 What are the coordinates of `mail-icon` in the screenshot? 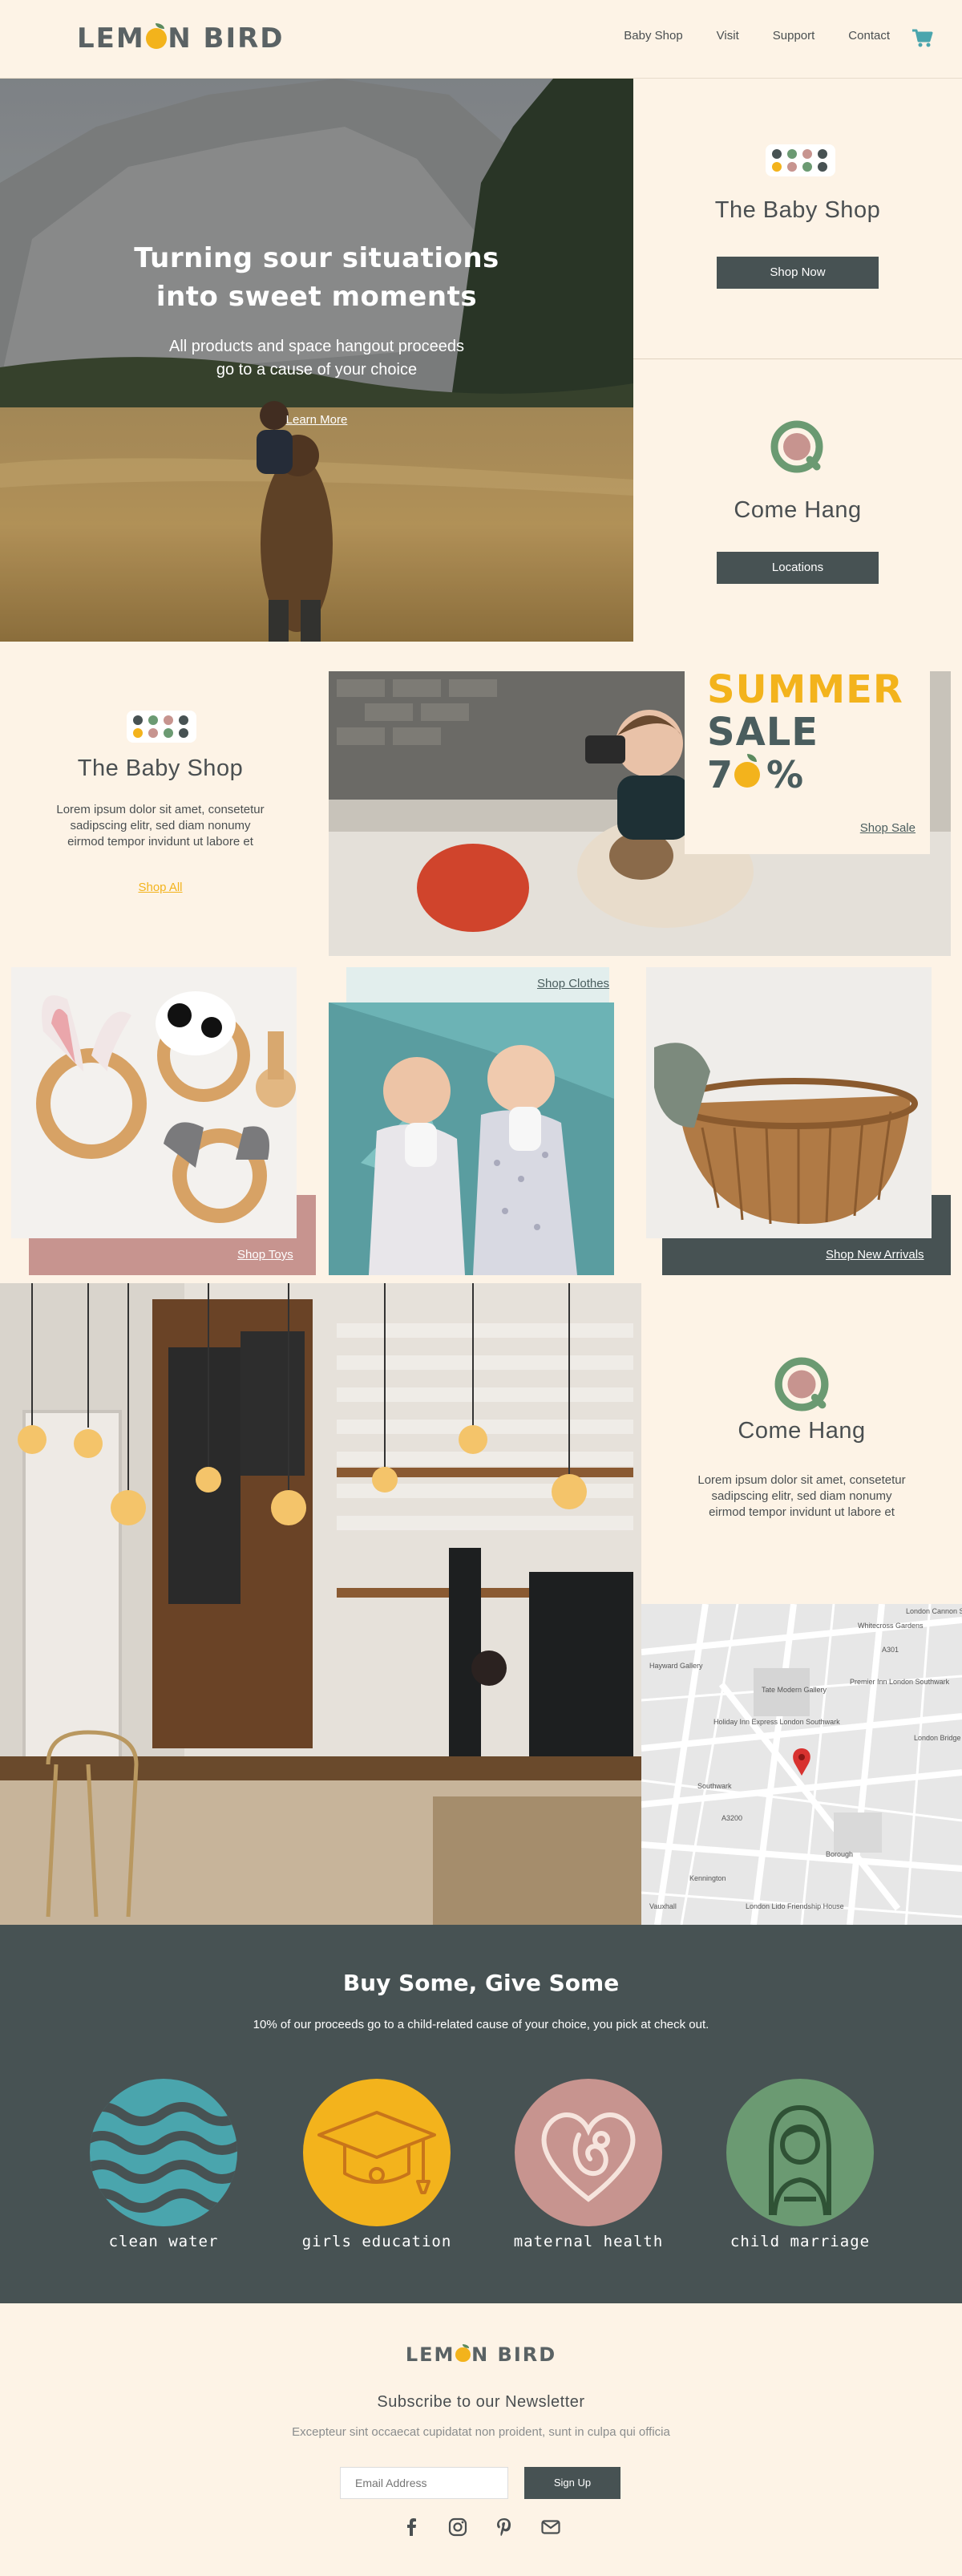 It's located at (550, 2527).